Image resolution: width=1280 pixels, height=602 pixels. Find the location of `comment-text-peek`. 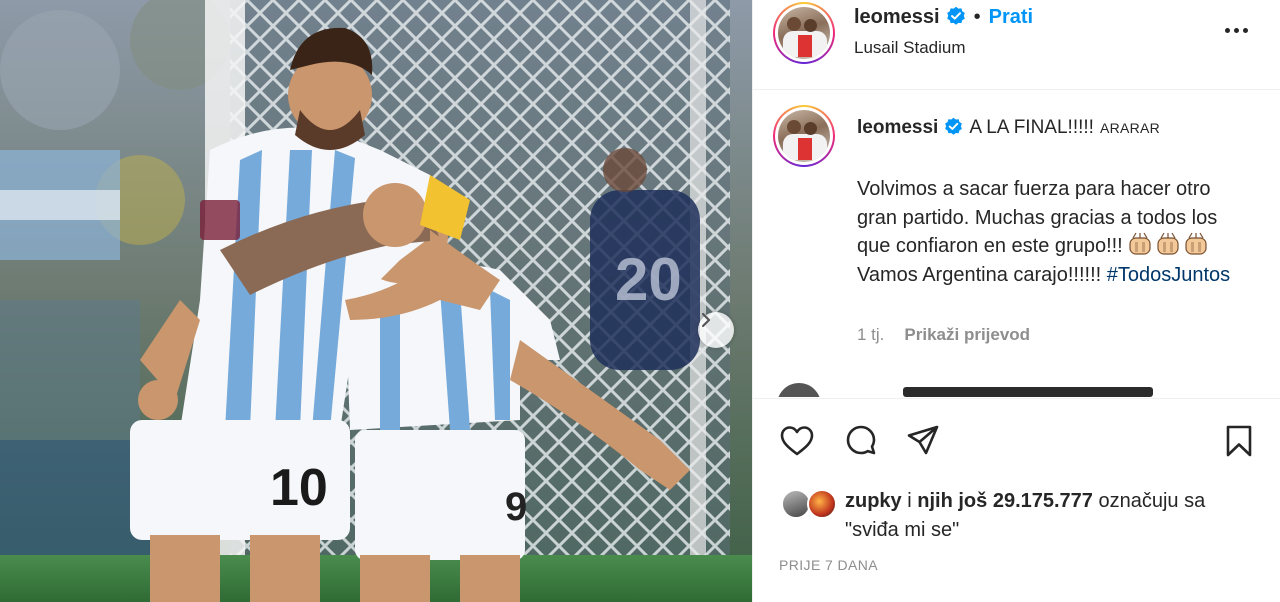

comment-text-peek is located at coordinates (1028, 392).